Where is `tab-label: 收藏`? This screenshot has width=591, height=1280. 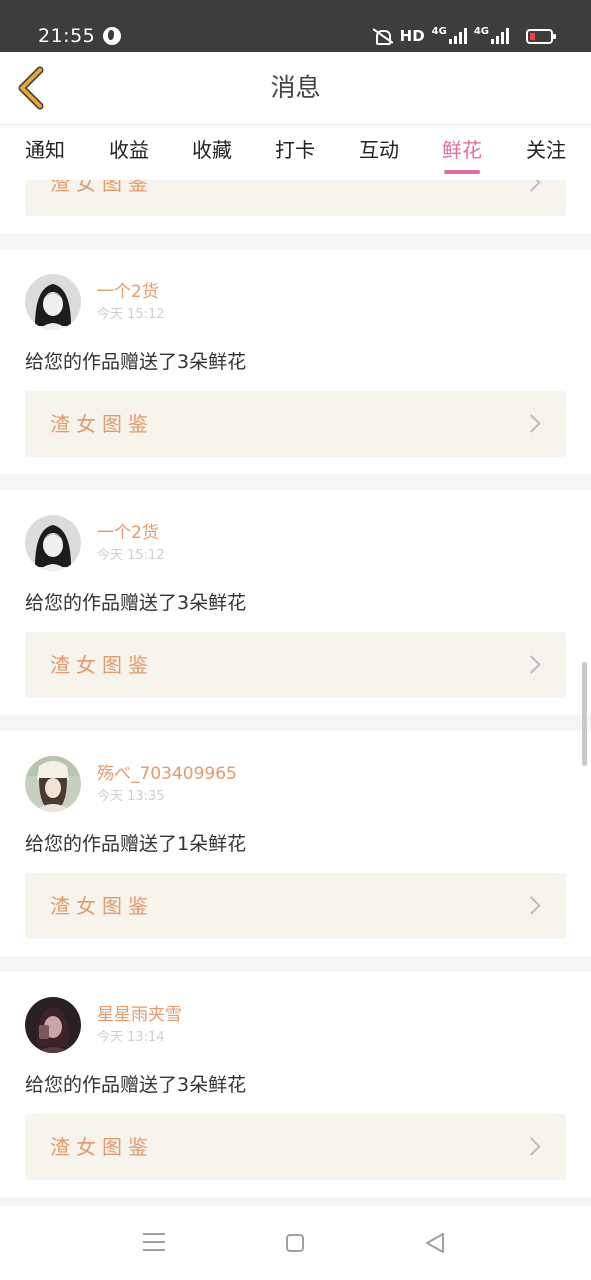 tab-label: 收藏 is located at coordinates (212, 150).